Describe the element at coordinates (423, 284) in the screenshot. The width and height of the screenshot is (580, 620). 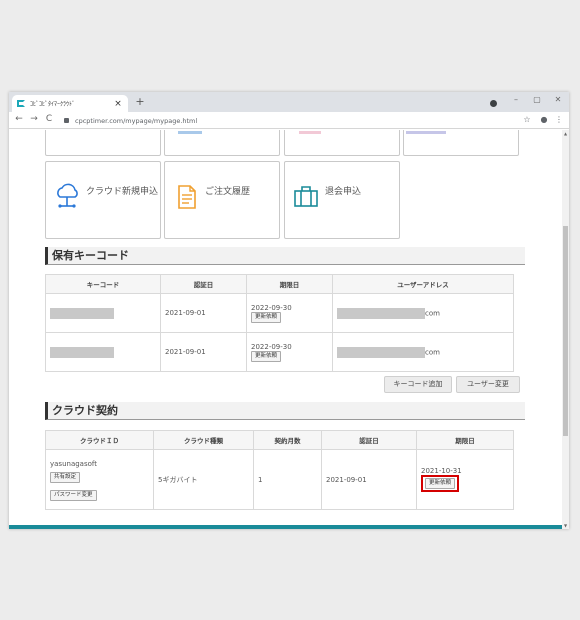
I see `column-header: ユーザーアドレス` at that location.